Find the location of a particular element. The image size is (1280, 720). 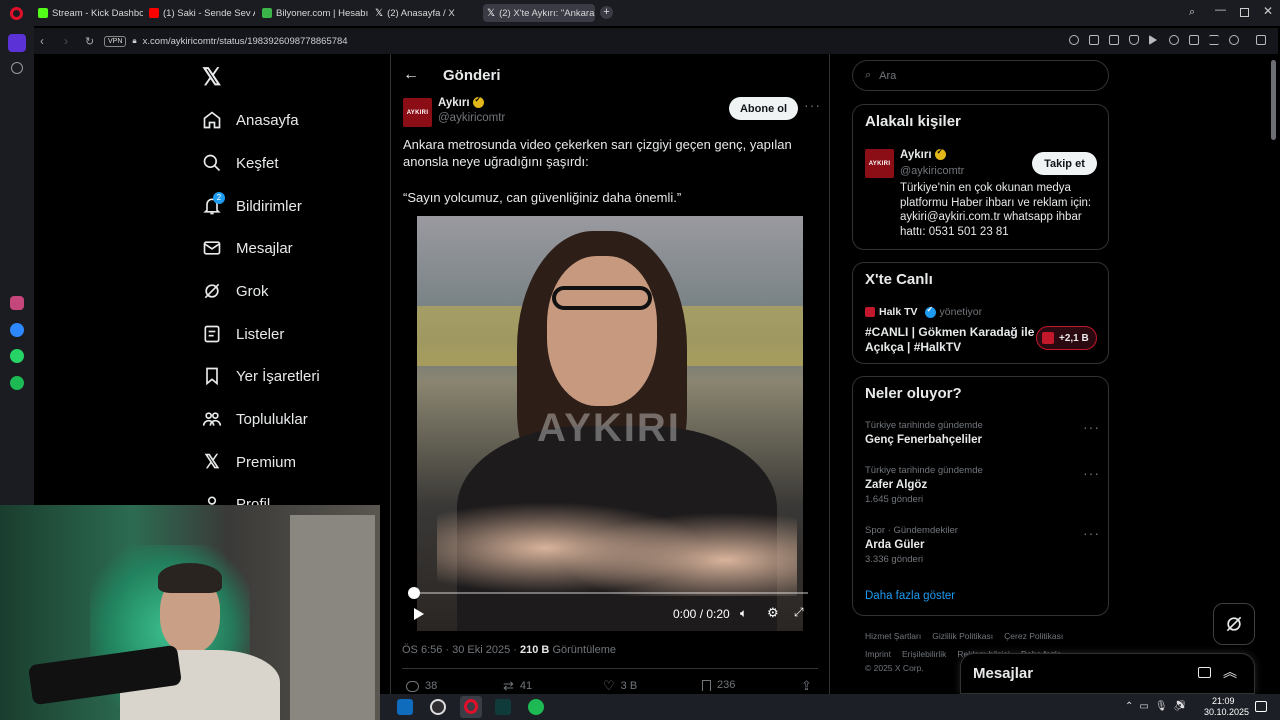

tab-x-home: 𝕏 (2) Anasayfa / X is located at coordinates (425, 13).